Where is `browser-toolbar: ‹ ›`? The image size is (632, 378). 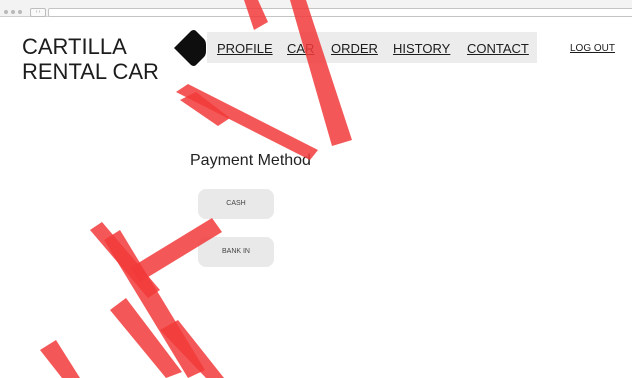
browser-toolbar: ‹ › is located at coordinates (316, 8).